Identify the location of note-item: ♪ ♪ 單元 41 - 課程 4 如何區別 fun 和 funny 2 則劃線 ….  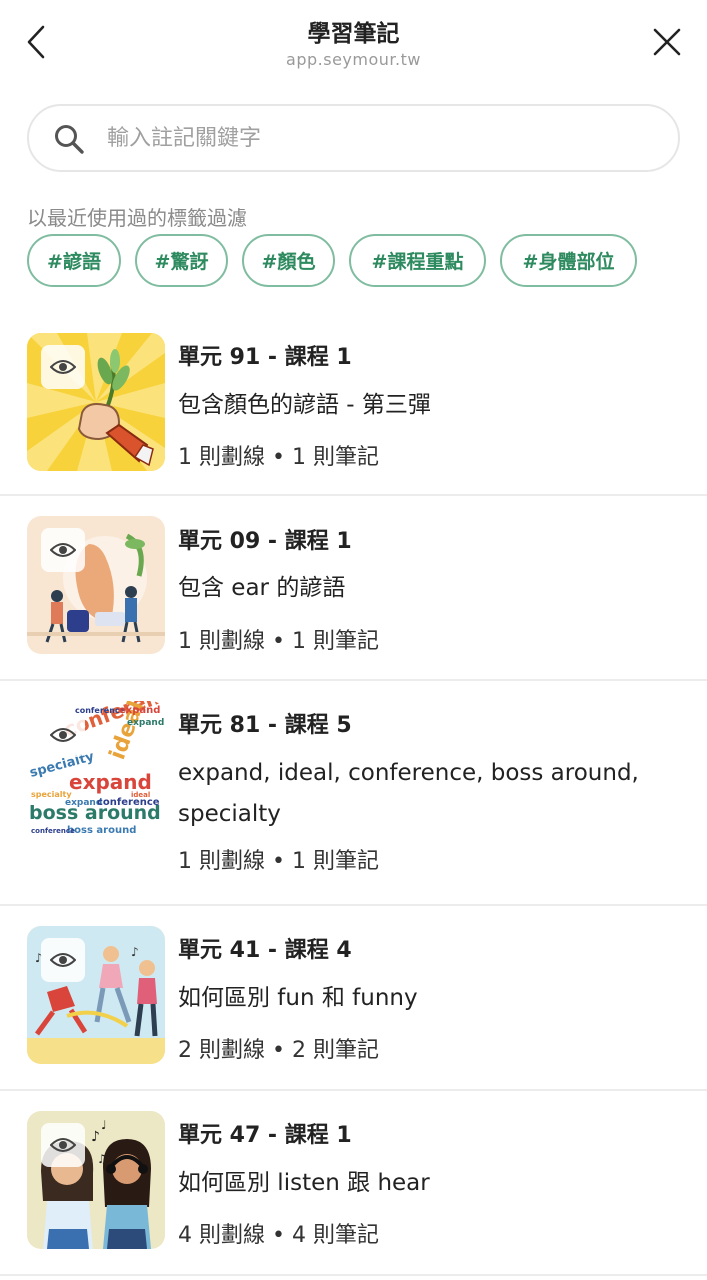
(353, 998).